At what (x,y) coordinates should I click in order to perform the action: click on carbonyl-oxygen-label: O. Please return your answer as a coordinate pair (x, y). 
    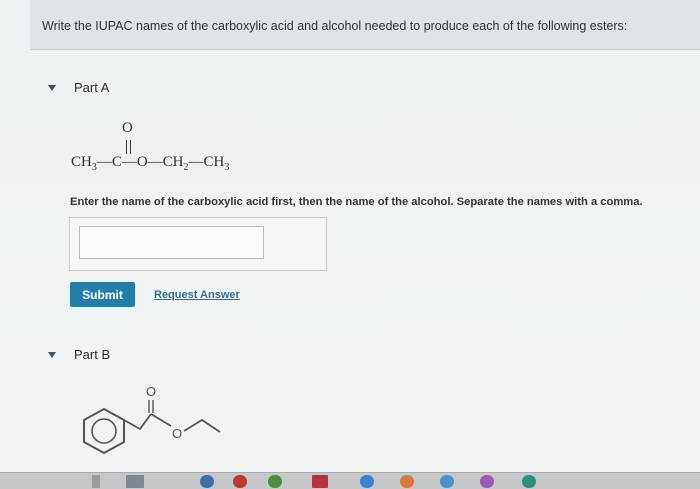
    Looking at the image, I should click on (151, 391).